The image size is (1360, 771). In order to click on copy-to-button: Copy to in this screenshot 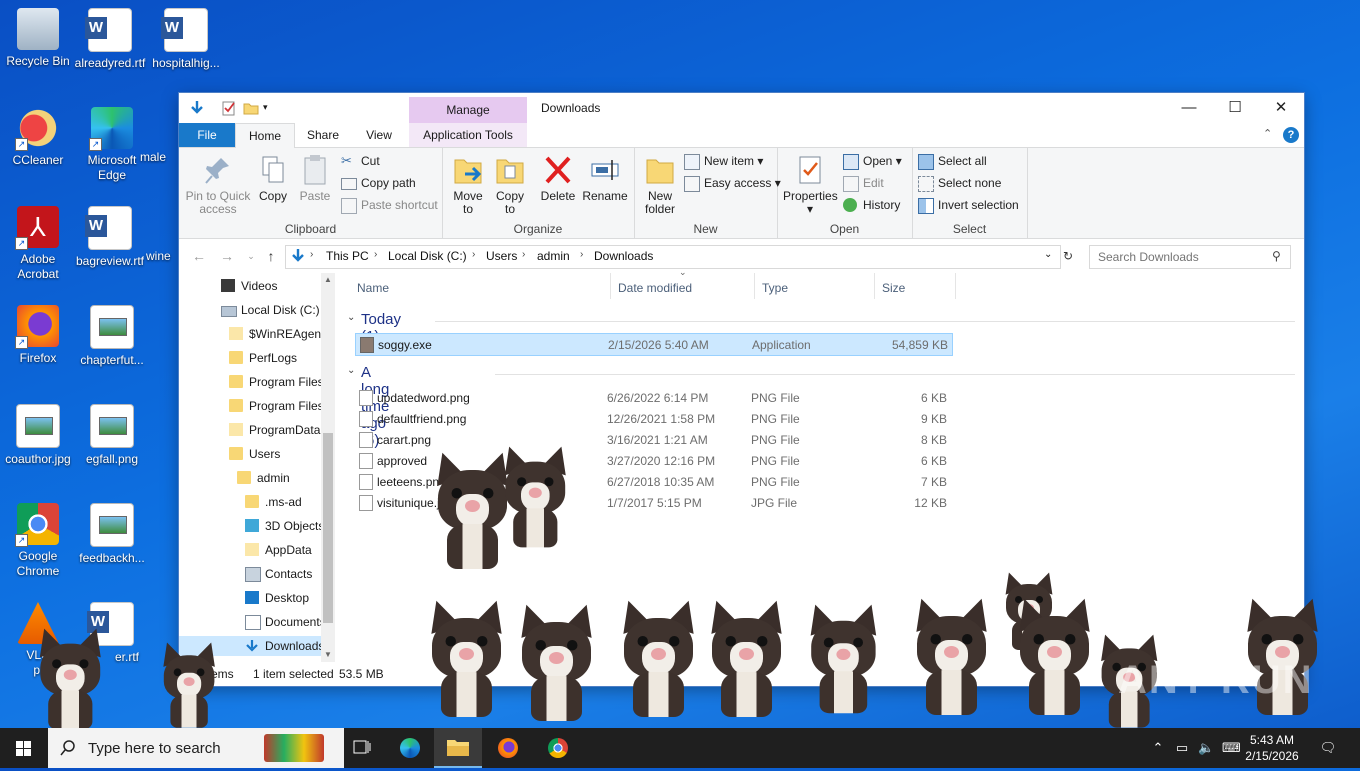, I will do `click(510, 184)`.